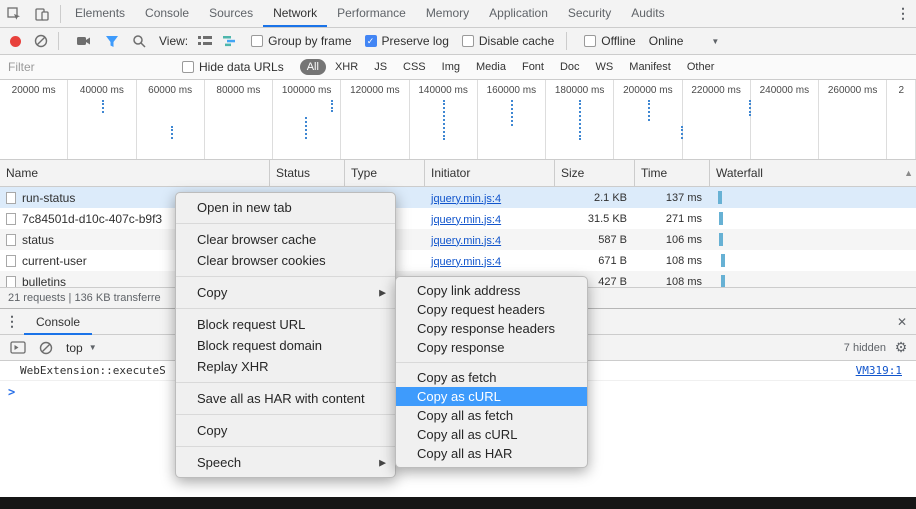 The image size is (916, 509). I want to click on menu-item-copy-as-fetch: Copy as fetch, so click(491, 377).